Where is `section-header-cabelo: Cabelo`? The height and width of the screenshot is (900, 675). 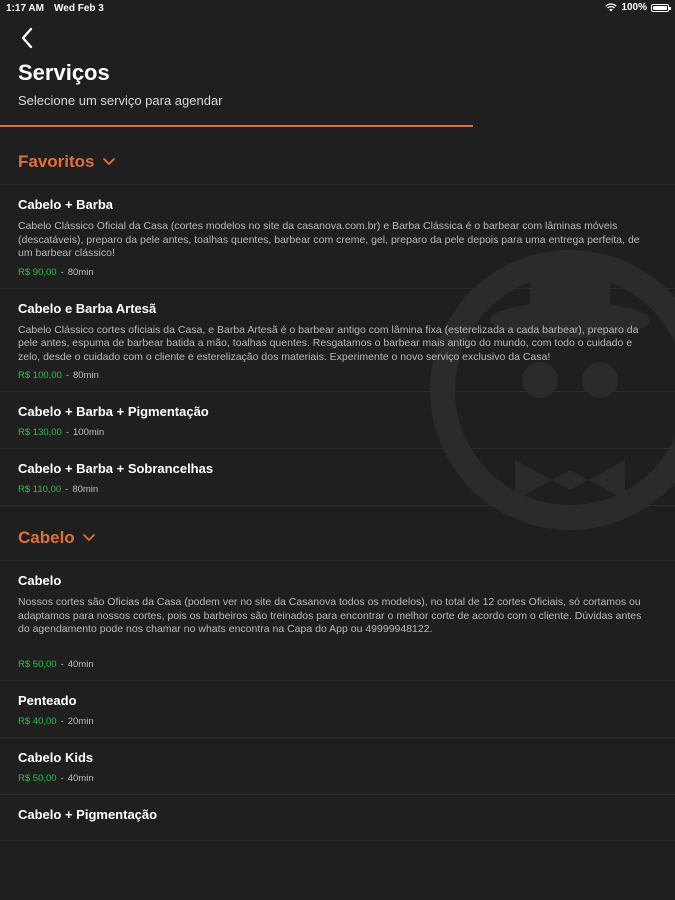 section-header-cabelo: Cabelo is located at coordinates (337, 538).